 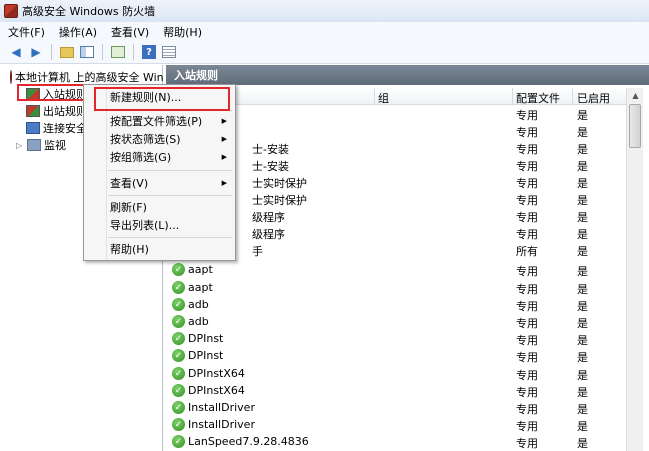 I want to click on scroll-thumb, so click(x=635, y=126).